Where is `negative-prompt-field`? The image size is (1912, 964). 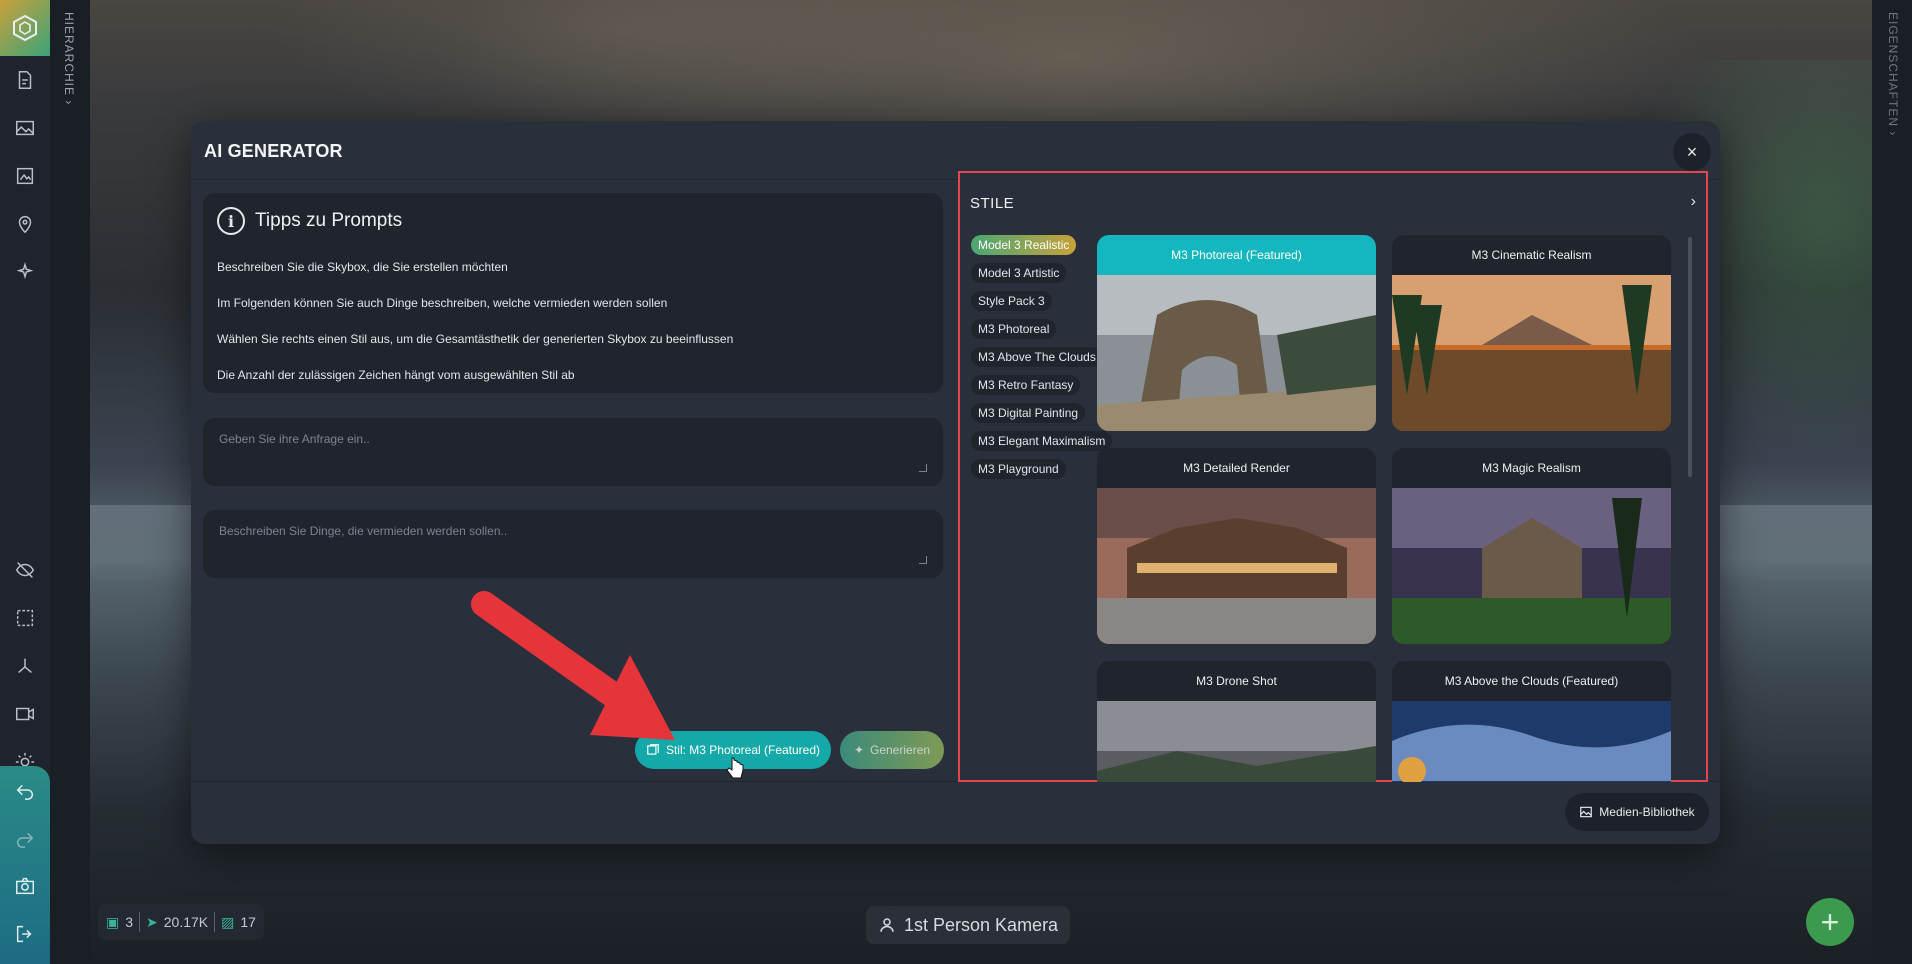 negative-prompt-field is located at coordinates (573, 544).